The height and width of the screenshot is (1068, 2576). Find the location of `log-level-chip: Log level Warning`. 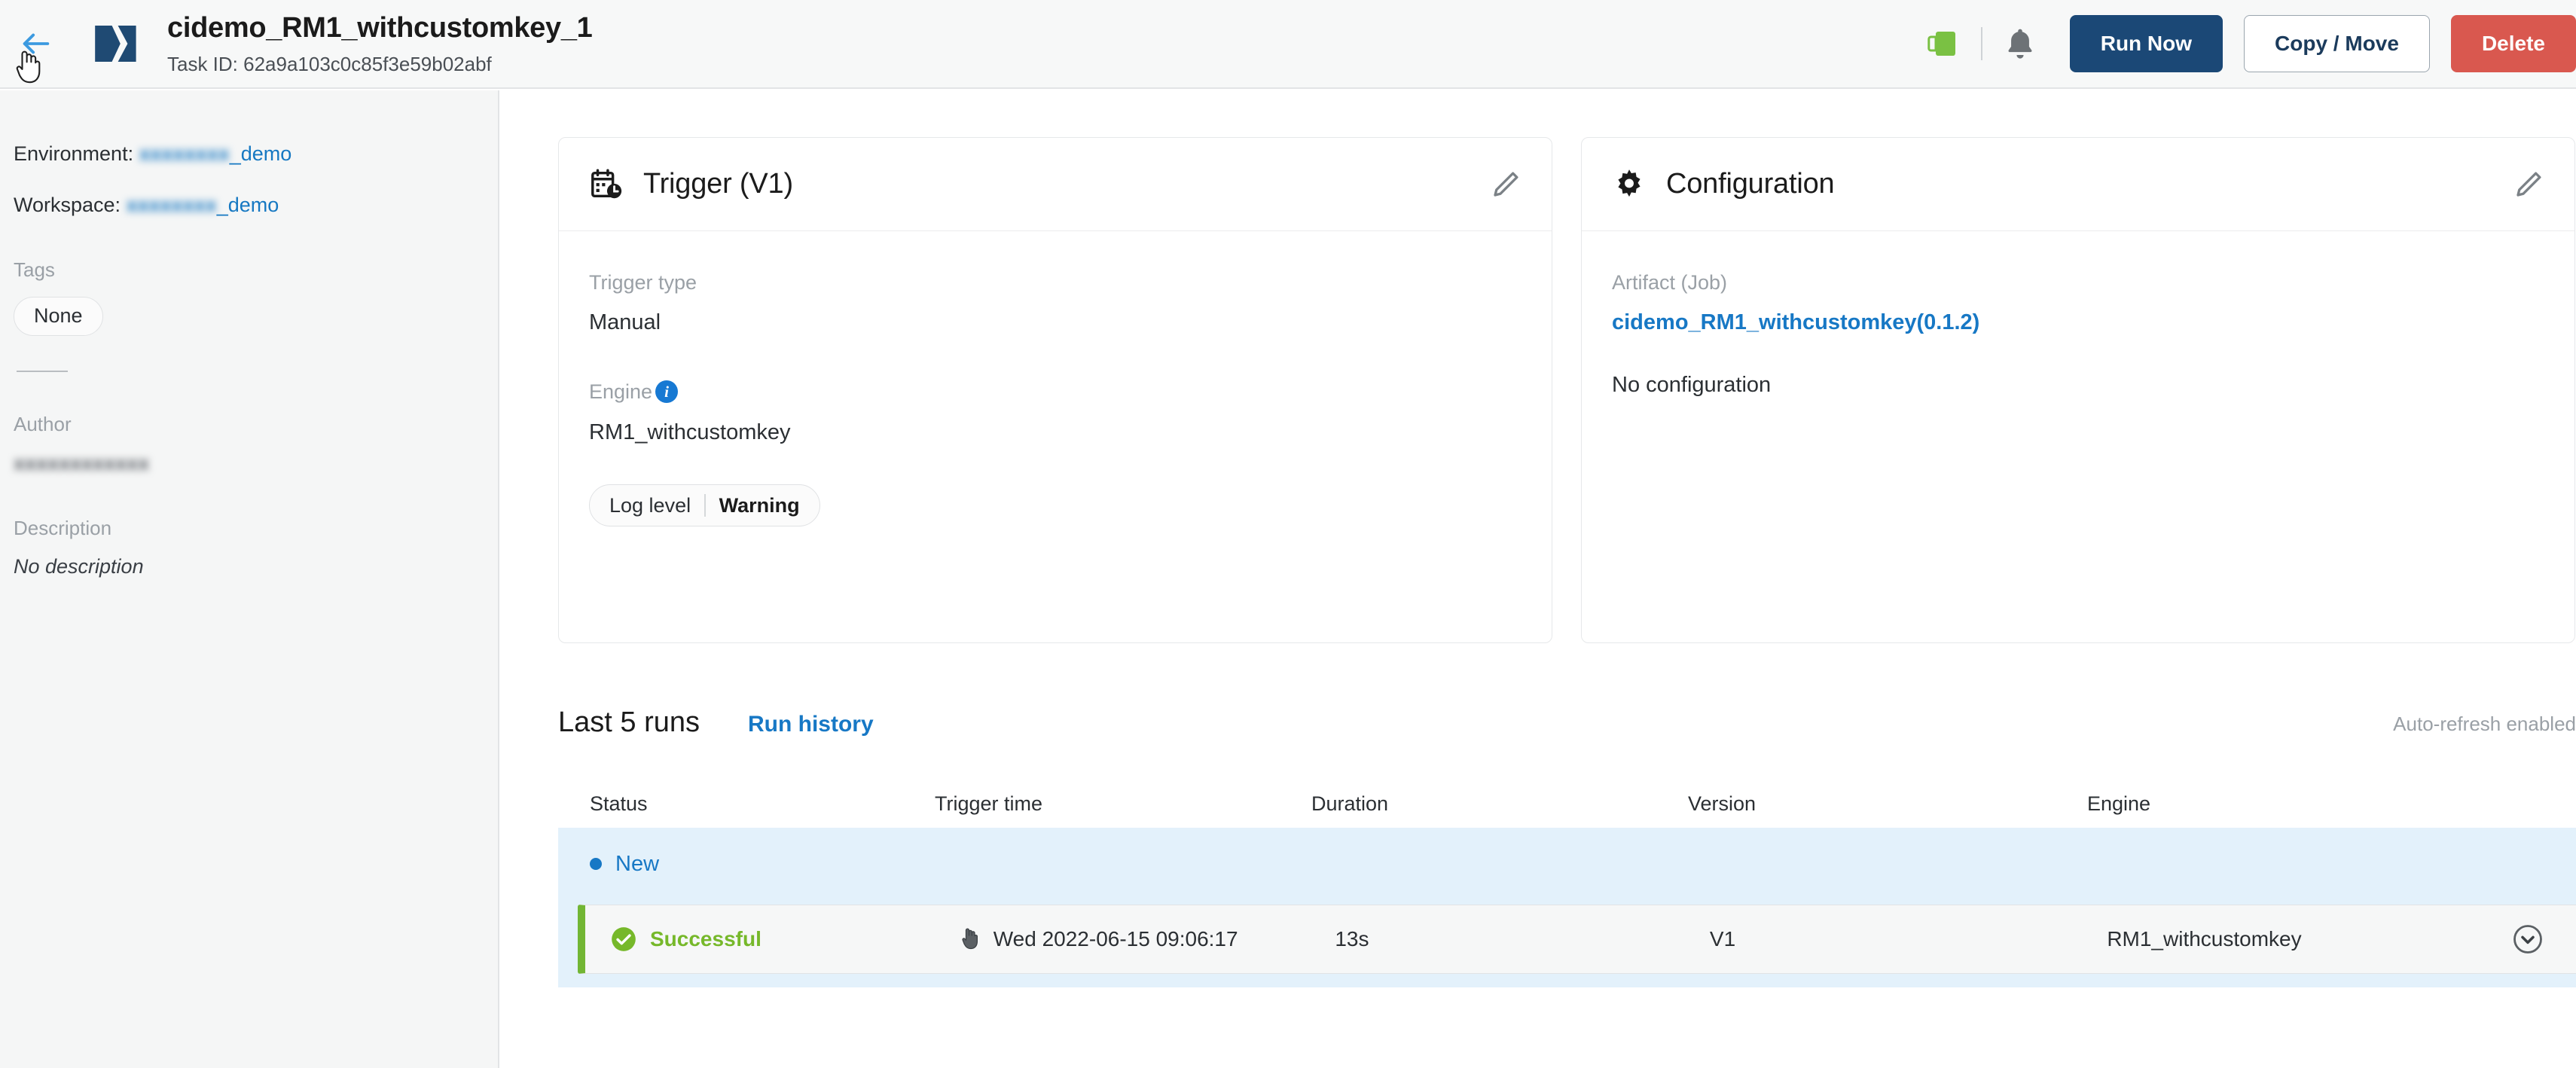

log-level-chip: Log level Warning is located at coordinates (705, 506).